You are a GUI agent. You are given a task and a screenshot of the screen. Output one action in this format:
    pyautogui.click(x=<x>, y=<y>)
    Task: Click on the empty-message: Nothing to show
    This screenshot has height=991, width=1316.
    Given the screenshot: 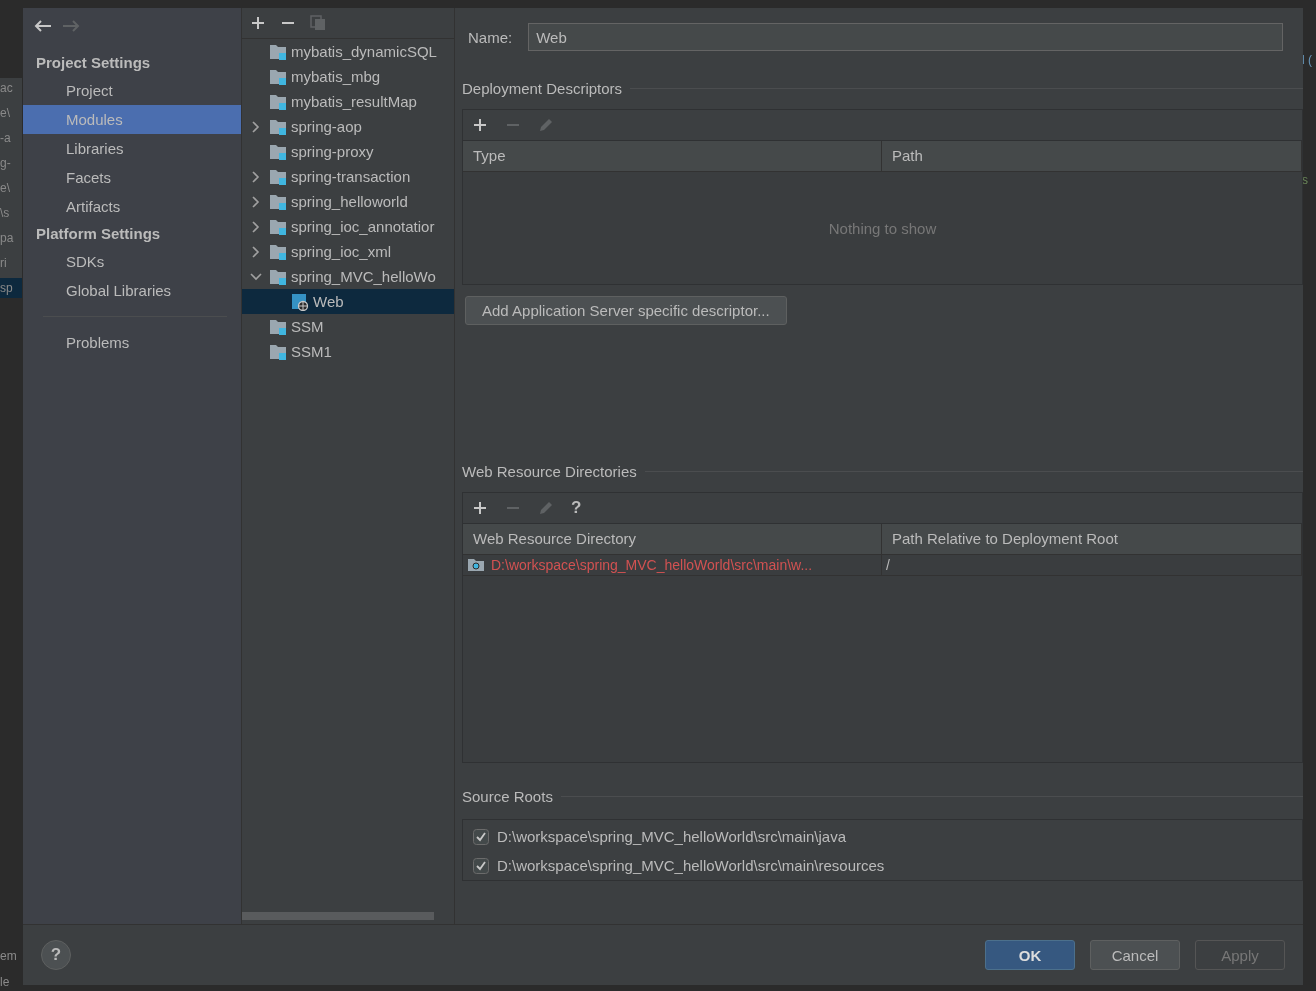 What is the action you would take?
    pyautogui.click(x=882, y=228)
    